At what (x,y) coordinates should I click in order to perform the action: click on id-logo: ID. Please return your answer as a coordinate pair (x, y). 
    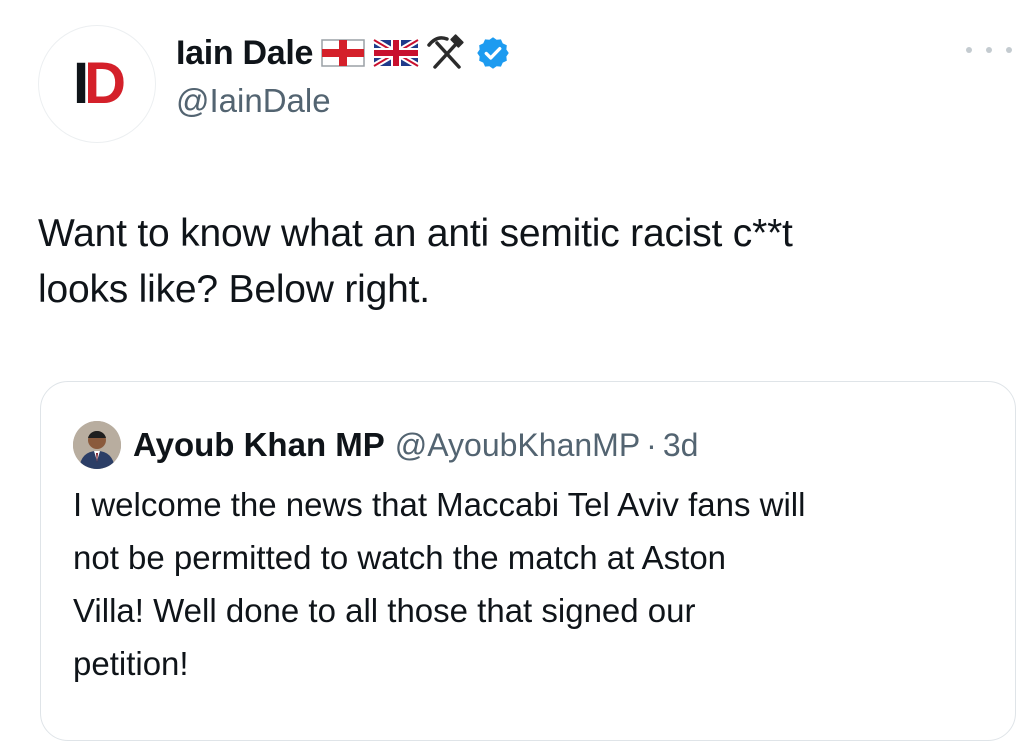
    Looking at the image, I should click on (99, 83).